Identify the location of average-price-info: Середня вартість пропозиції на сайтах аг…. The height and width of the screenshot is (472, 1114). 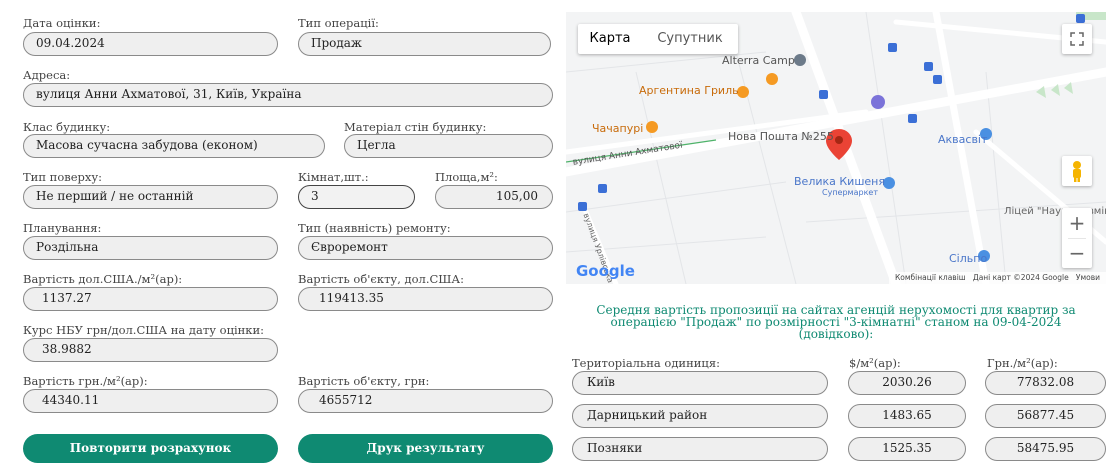
(836, 322).